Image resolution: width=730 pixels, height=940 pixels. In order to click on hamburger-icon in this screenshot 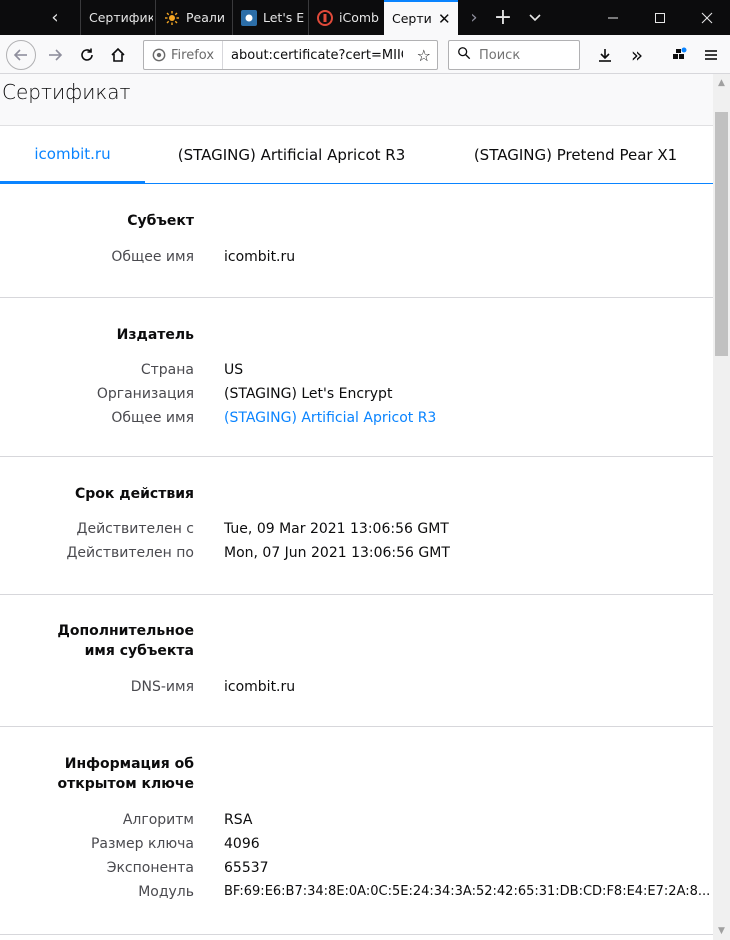, I will do `click(711, 55)`.